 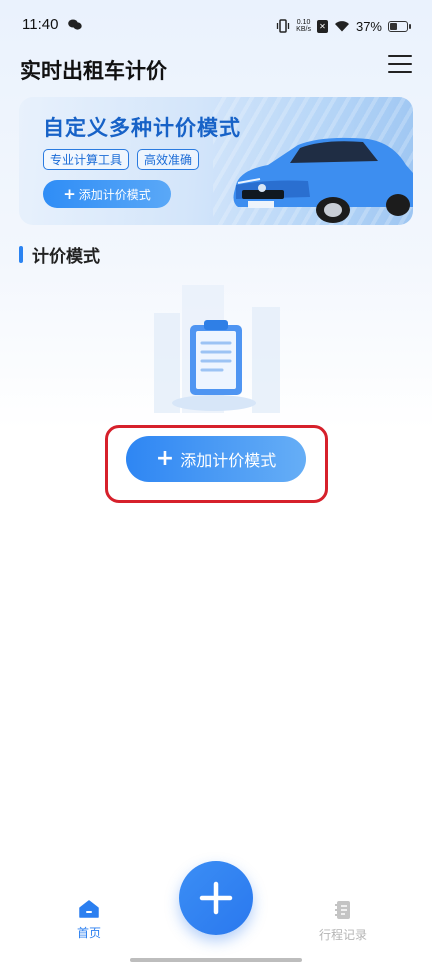 I want to click on network-speed-unit: KB/s, so click(x=303, y=29).